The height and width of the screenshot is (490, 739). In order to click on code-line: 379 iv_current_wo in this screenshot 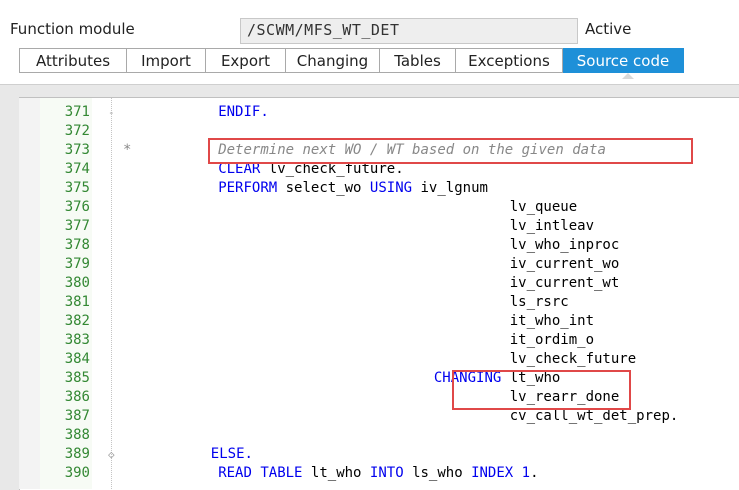, I will do `click(369, 264)`.